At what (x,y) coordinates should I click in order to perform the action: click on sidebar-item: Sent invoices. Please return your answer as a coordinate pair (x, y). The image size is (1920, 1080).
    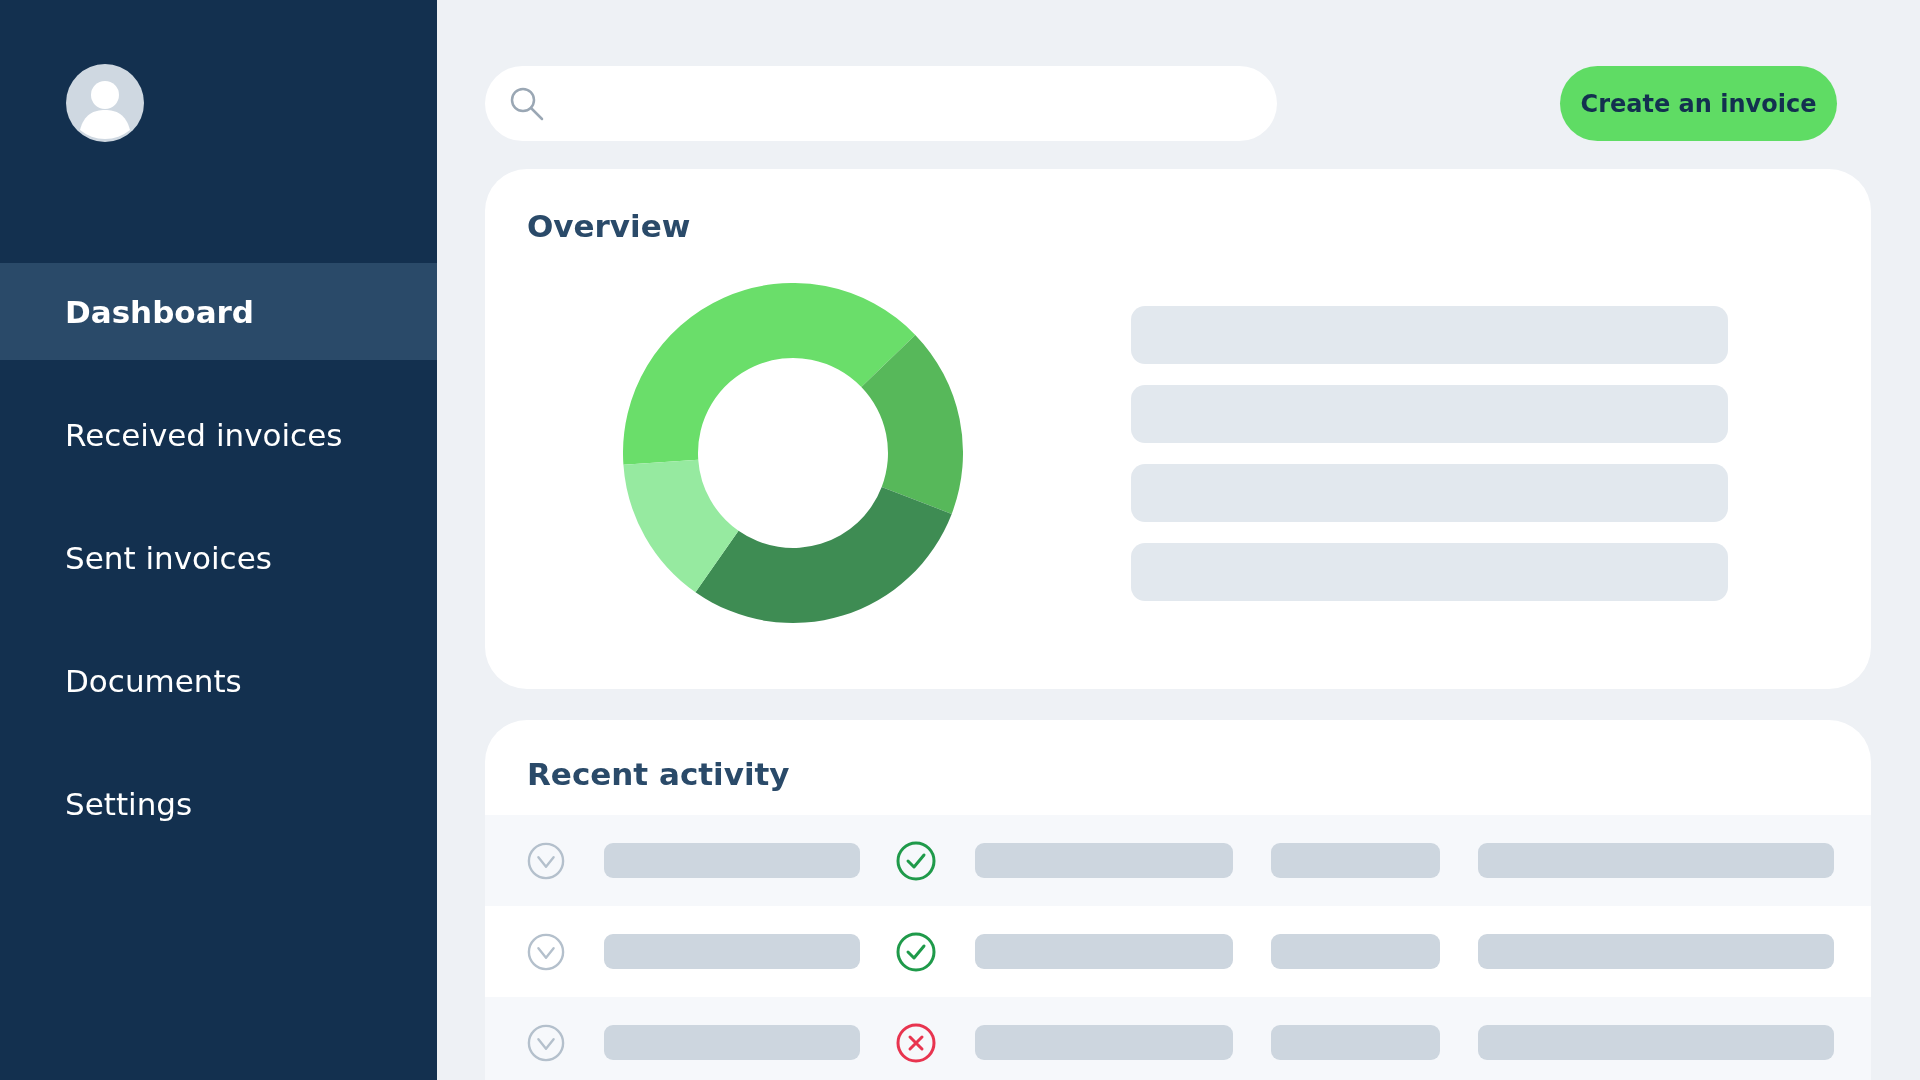
    Looking at the image, I should click on (218, 557).